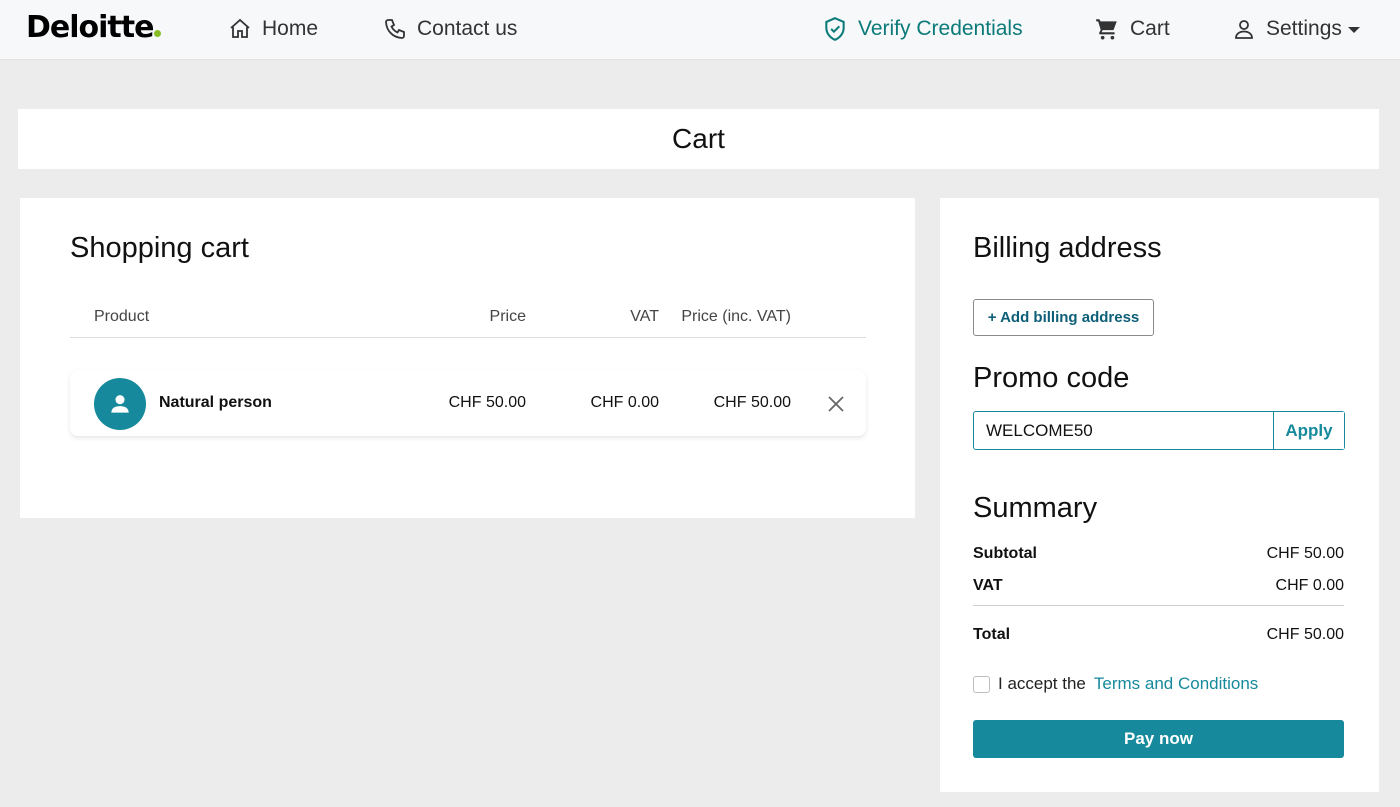 This screenshot has height=807, width=1400. Describe the element at coordinates (1158, 635) in the screenshot. I see `summary-total-row: Total CHF 50.00` at that location.